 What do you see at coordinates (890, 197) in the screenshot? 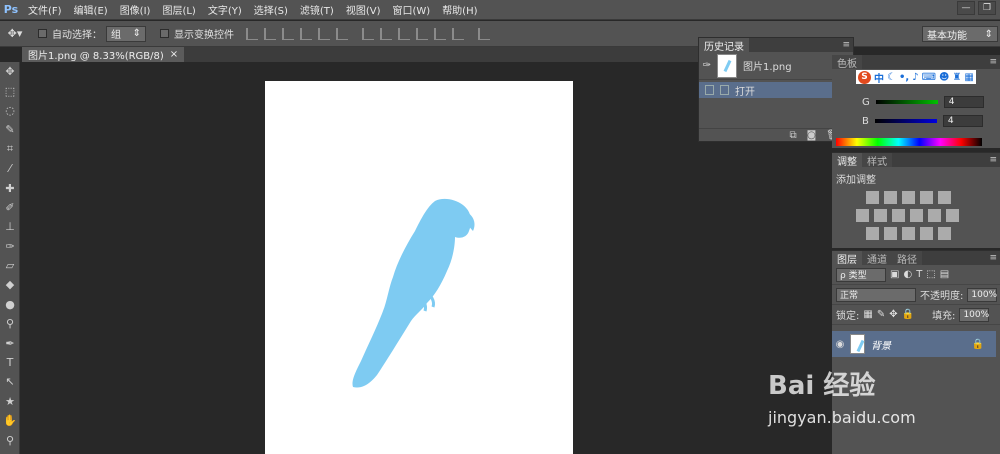
I see `levels-icon` at bounding box center [890, 197].